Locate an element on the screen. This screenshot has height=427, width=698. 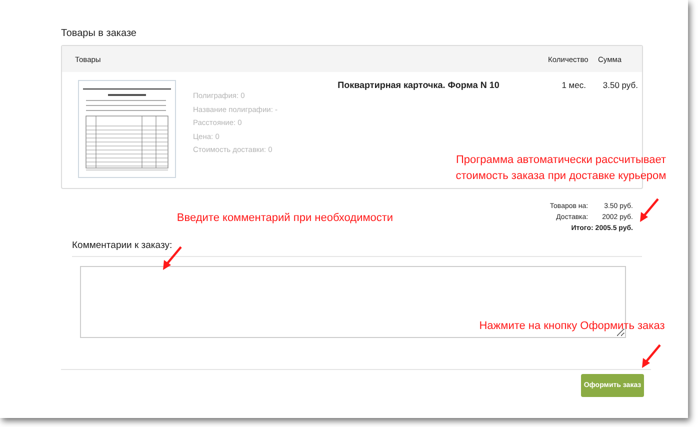
product-name: Поквартирная карточка. Форма N 10 is located at coordinates (418, 85).